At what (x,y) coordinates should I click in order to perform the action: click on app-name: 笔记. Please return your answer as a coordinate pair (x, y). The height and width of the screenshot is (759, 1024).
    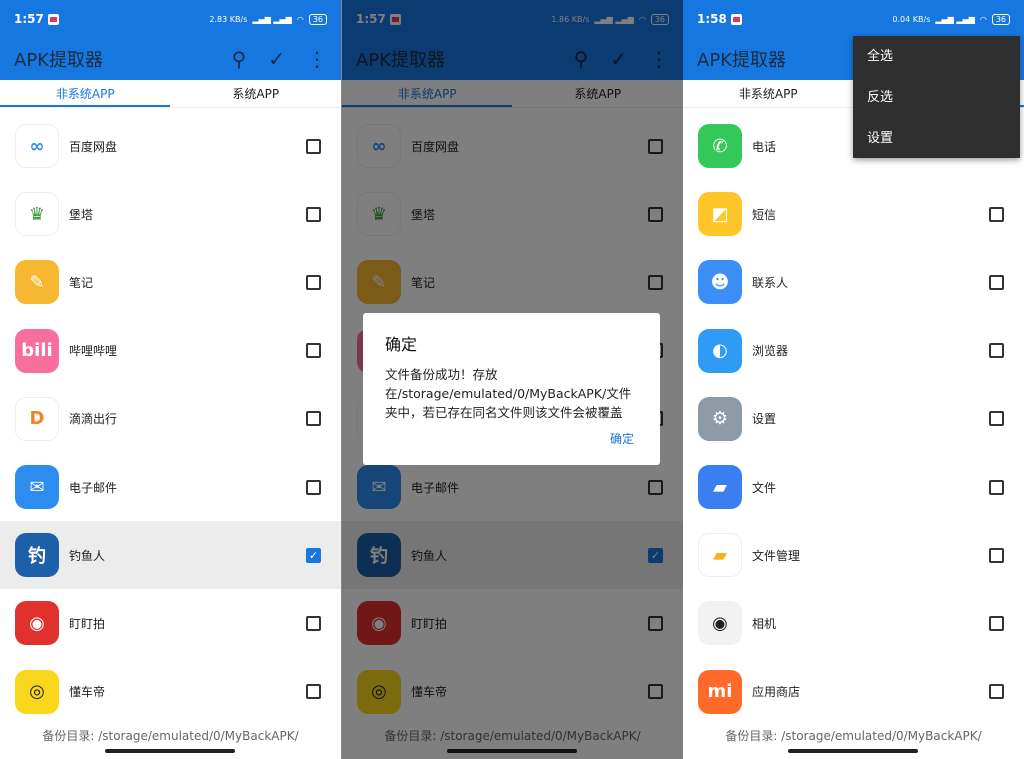
    Looking at the image, I should click on (81, 282).